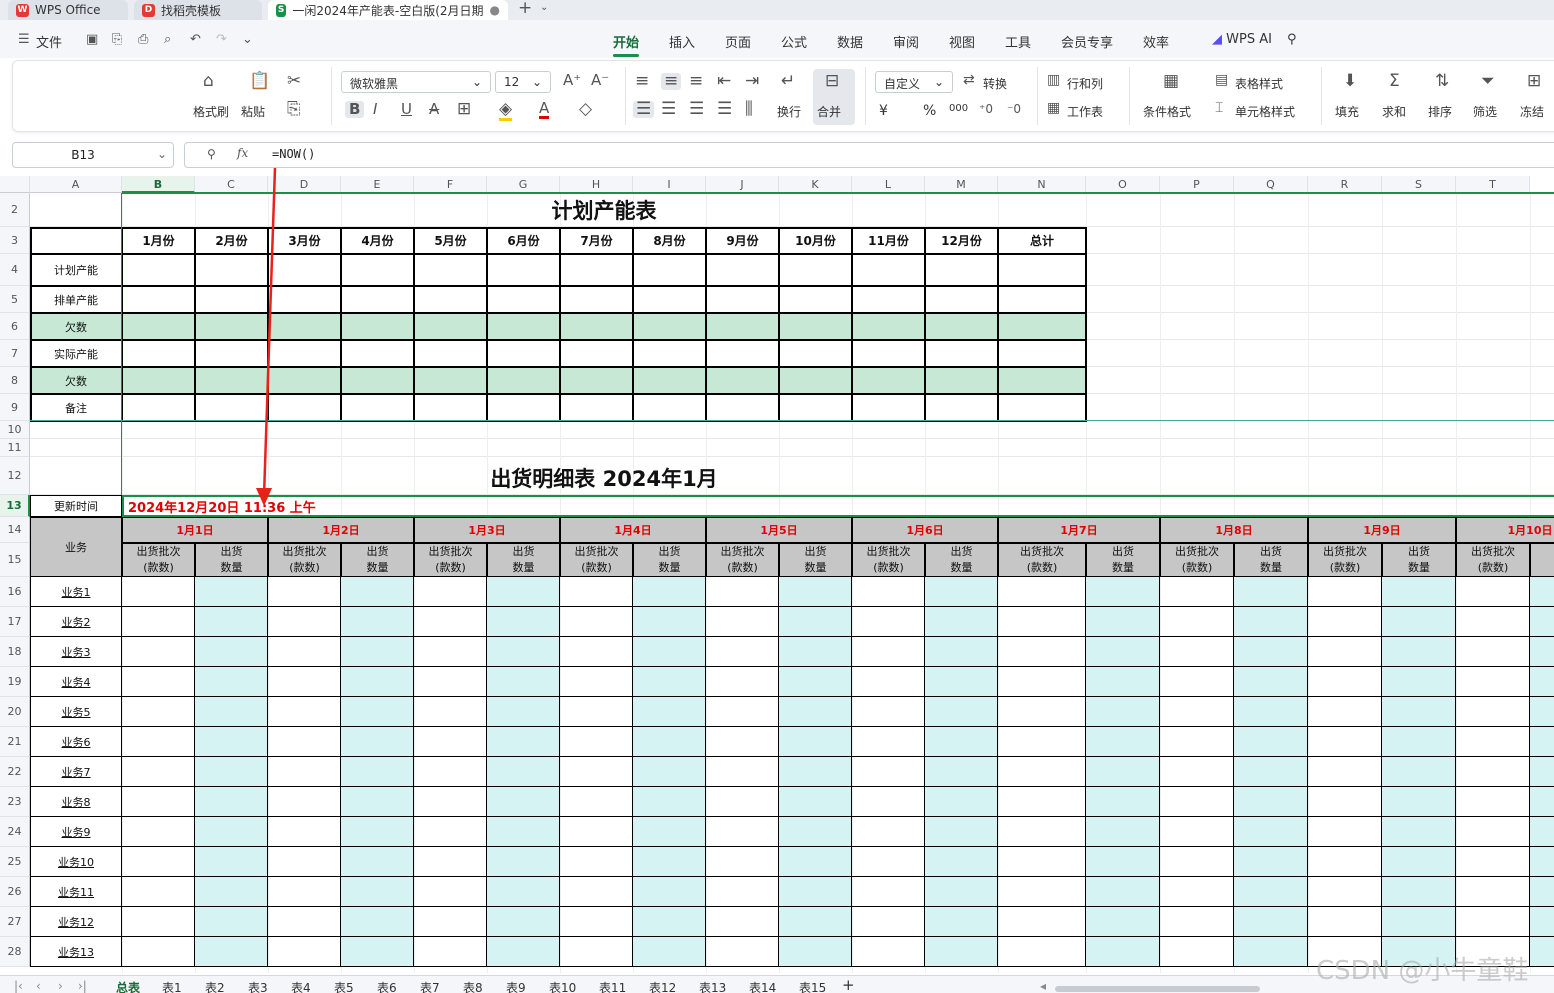  Describe the element at coordinates (544, 110) in the screenshot. I see `font-color-icon: A` at that location.